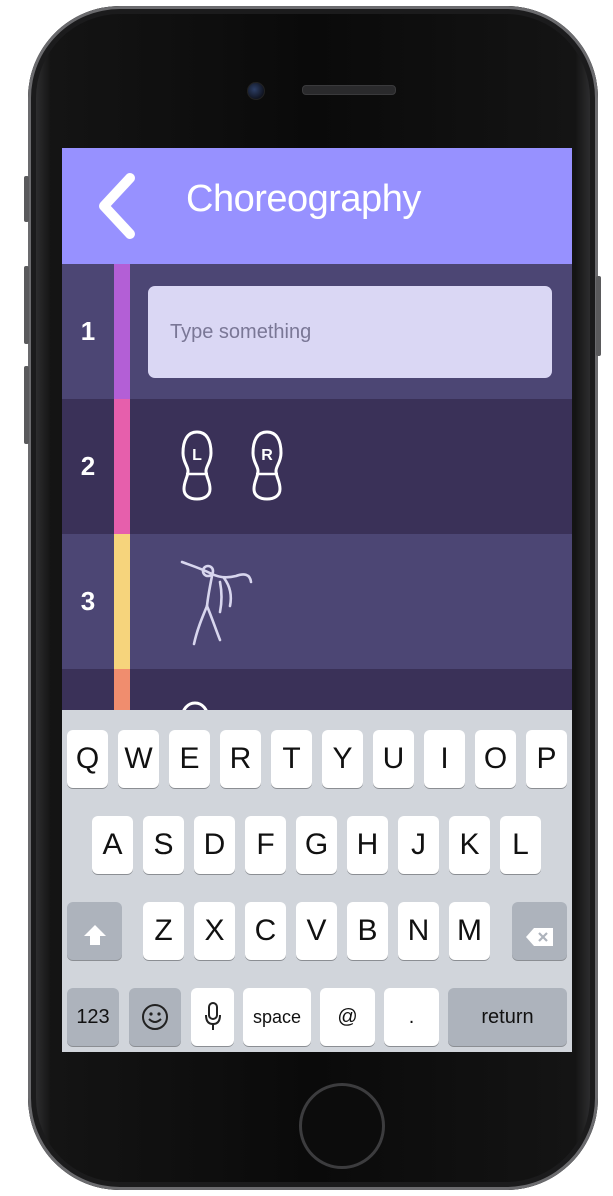  Describe the element at coordinates (267, 465) in the screenshot. I see `right-shoe-icon: R` at that location.